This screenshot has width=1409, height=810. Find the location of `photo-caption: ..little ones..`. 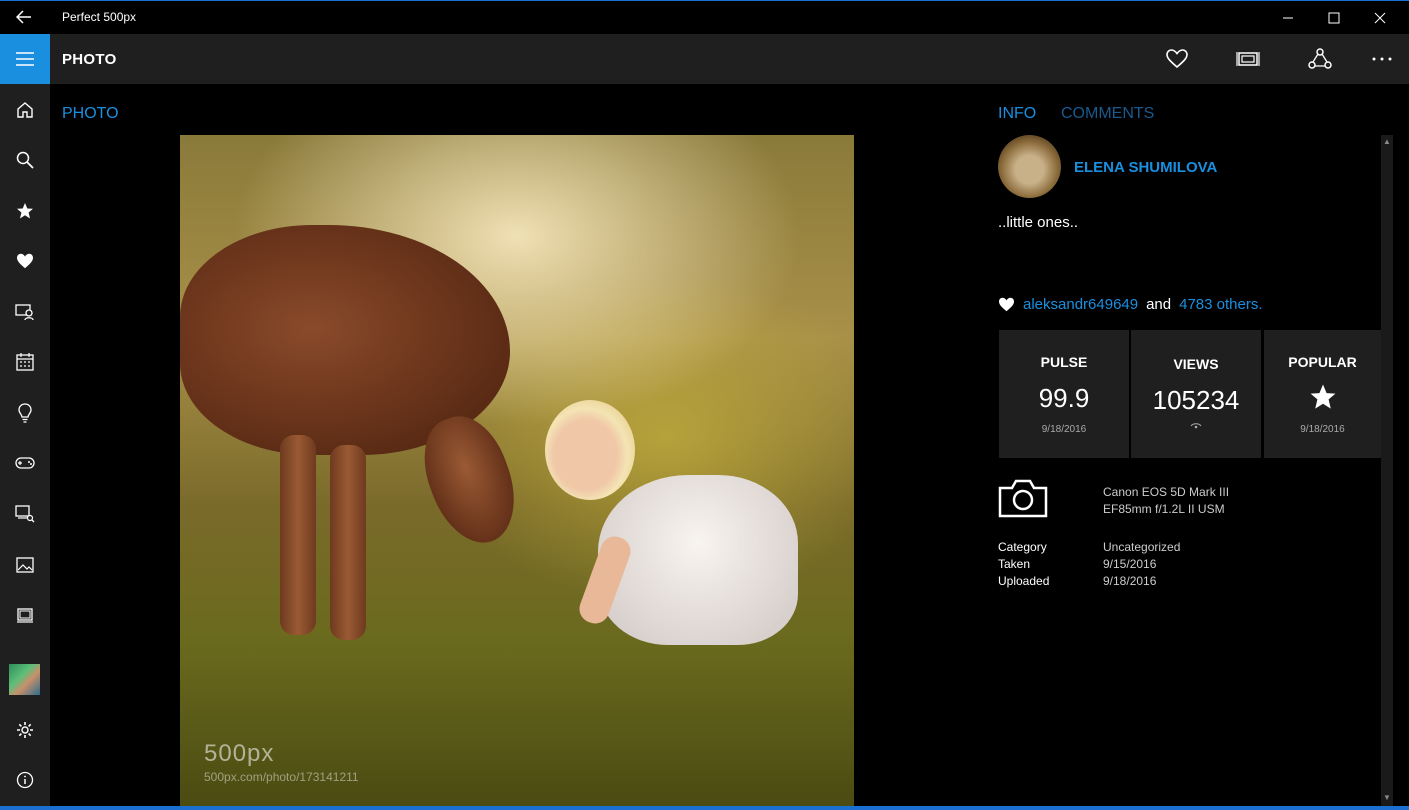

photo-caption: ..little ones.. is located at coordinates (1038, 222).